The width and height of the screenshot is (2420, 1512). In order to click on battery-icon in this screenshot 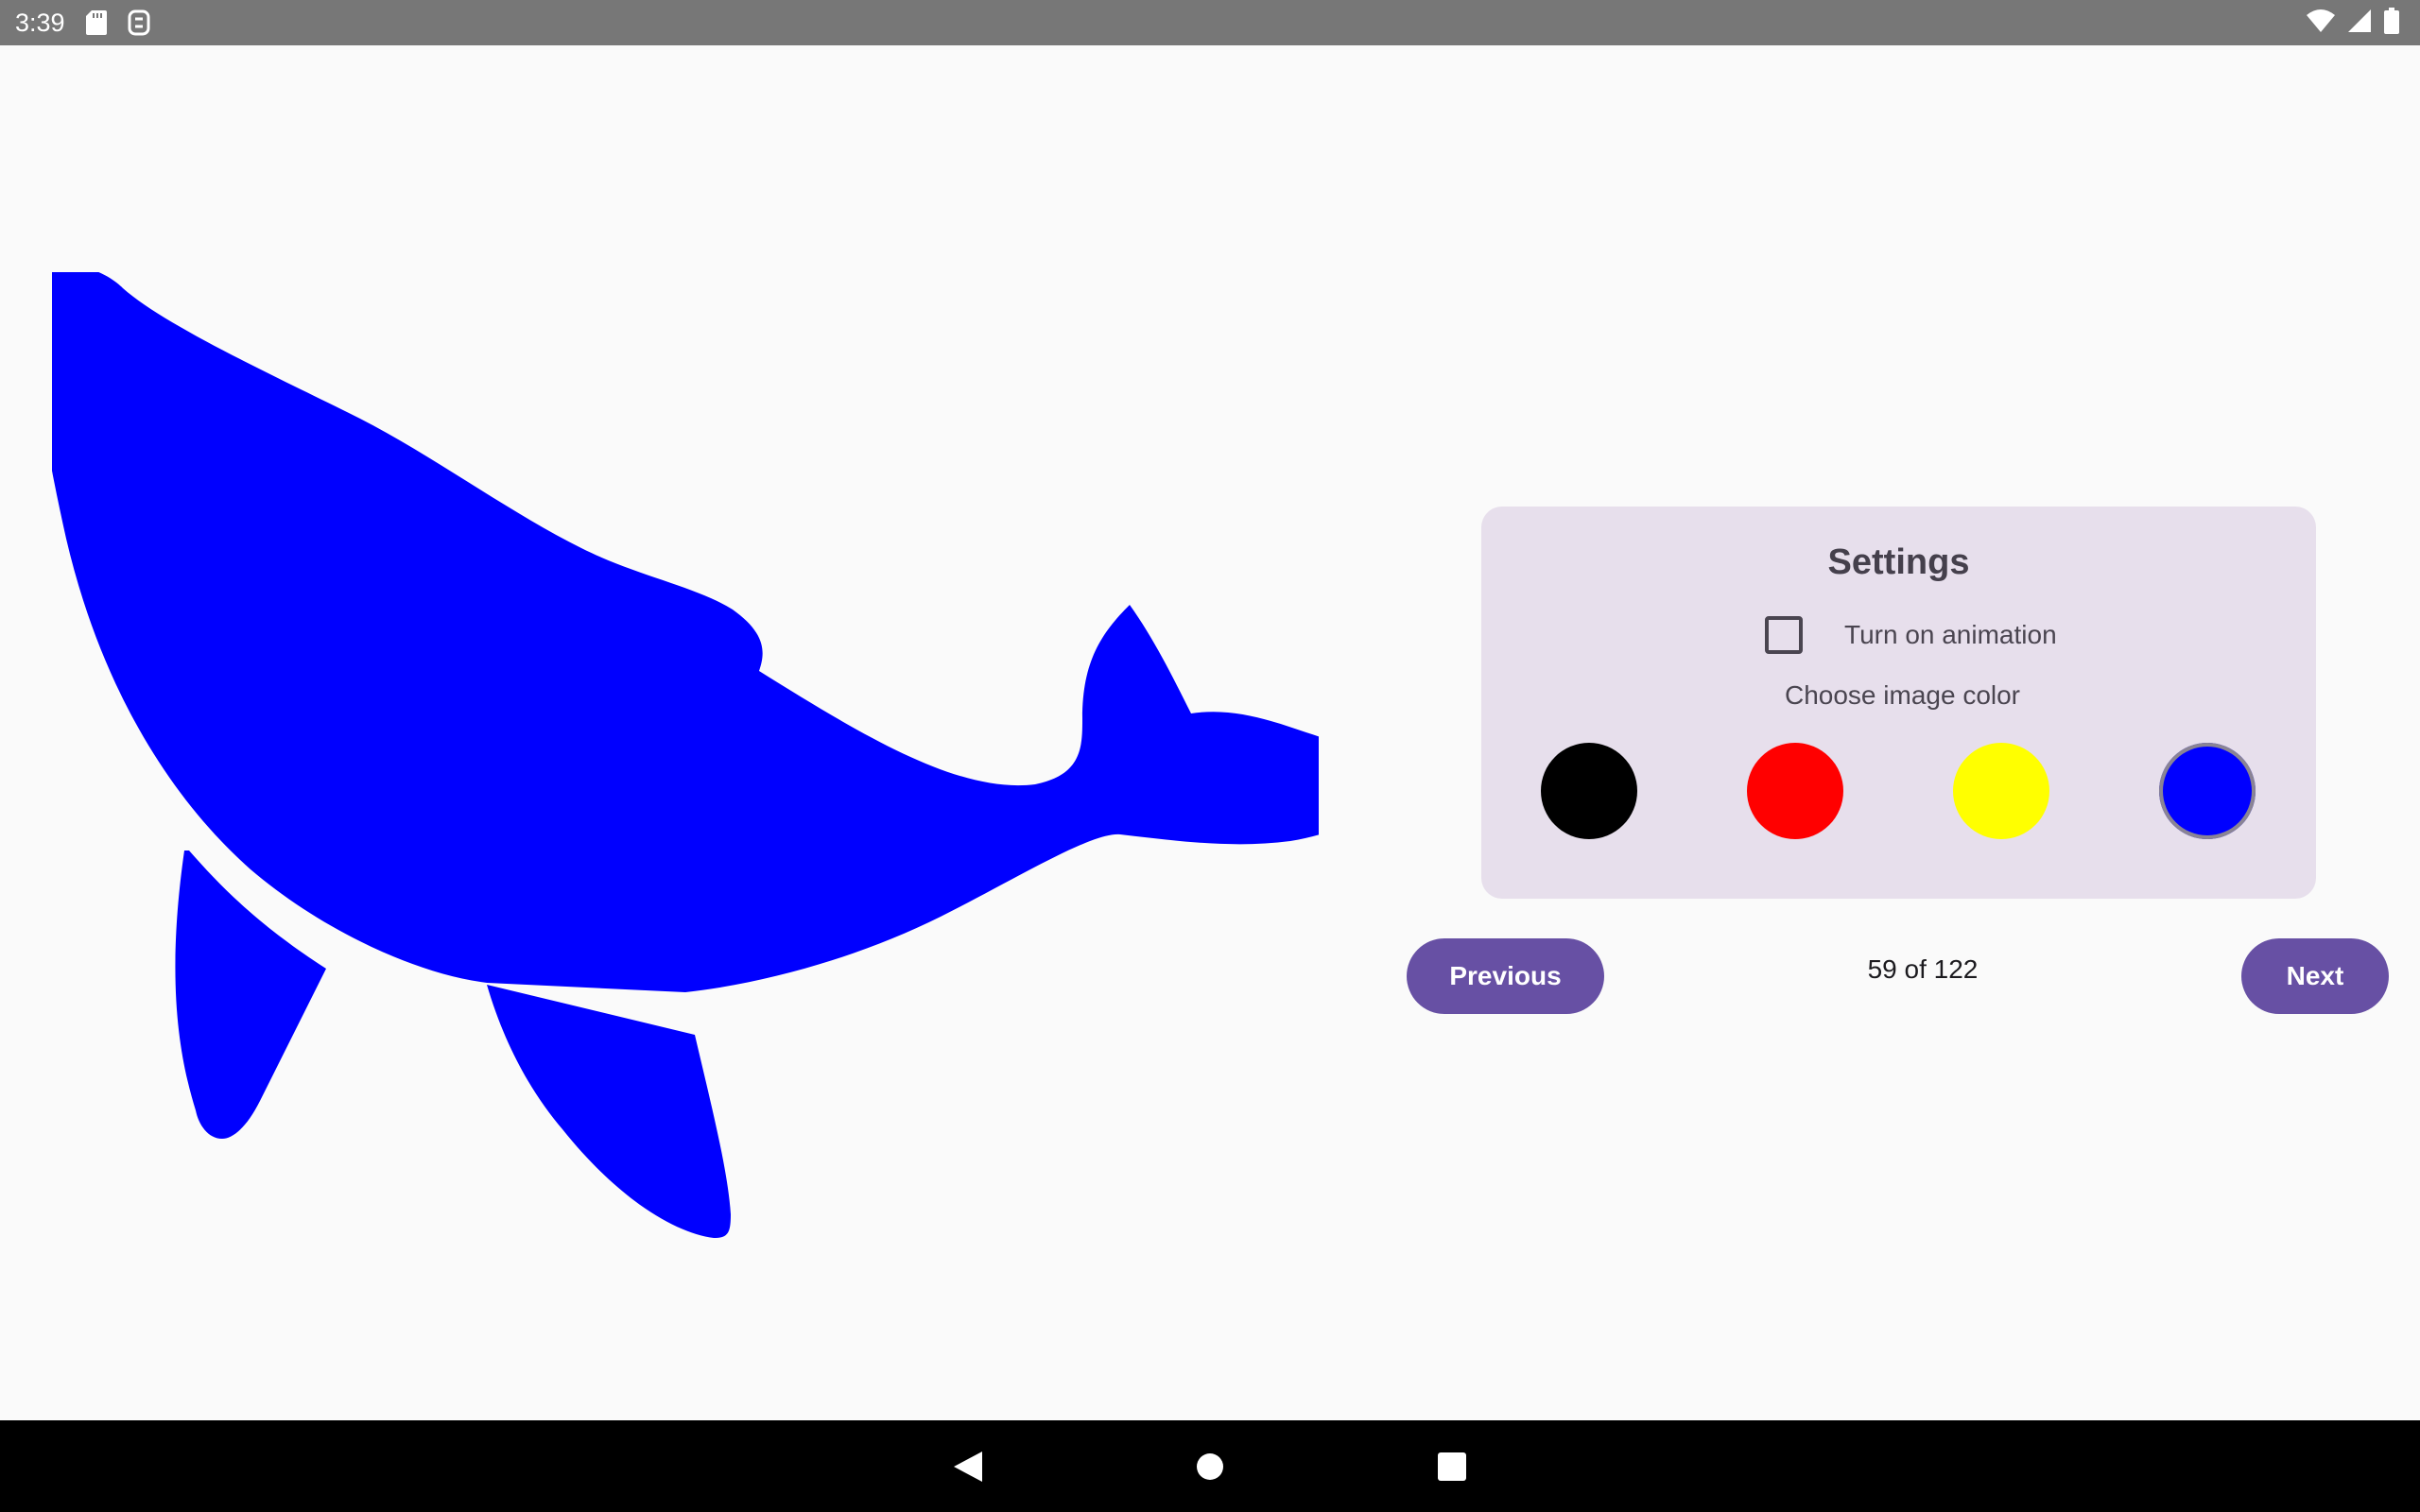, I will do `click(2391, 23)`.